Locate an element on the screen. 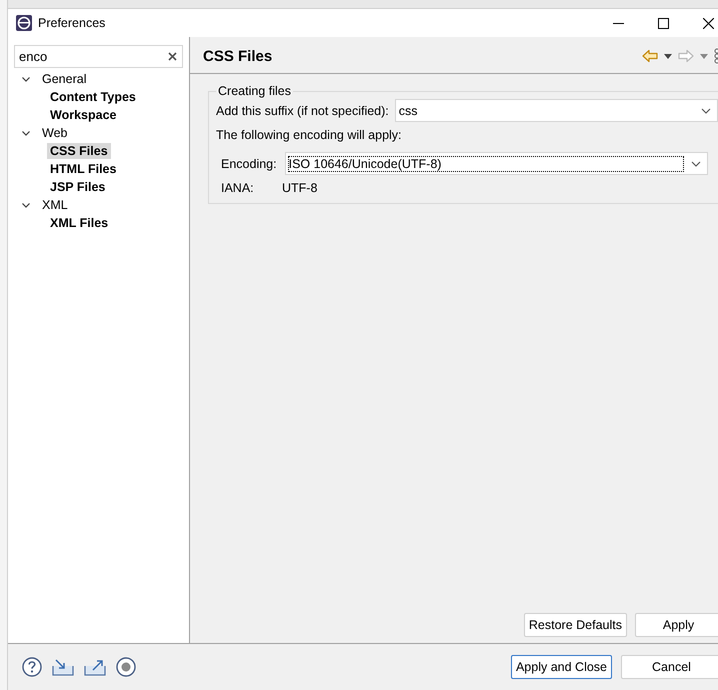  iana-value: UTF-8 is located at coordinates (300, 188).